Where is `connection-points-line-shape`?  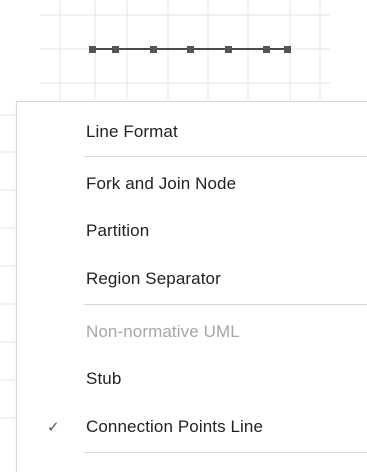
connection-points-line-shape is located at coordinates (190, 49).